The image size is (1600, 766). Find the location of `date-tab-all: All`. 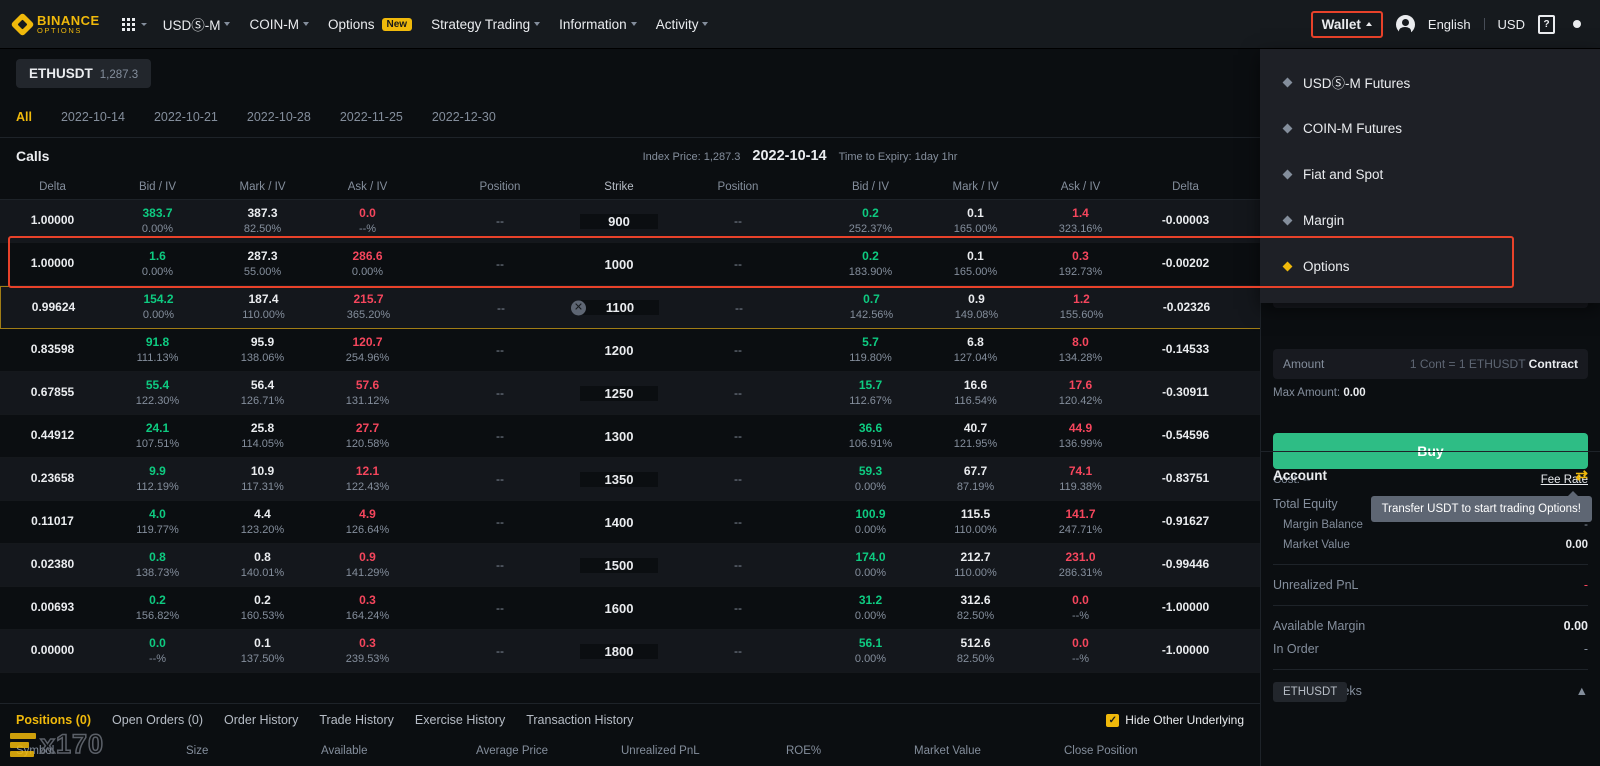

date-tab-all: All is located at coordinates (24, 117).